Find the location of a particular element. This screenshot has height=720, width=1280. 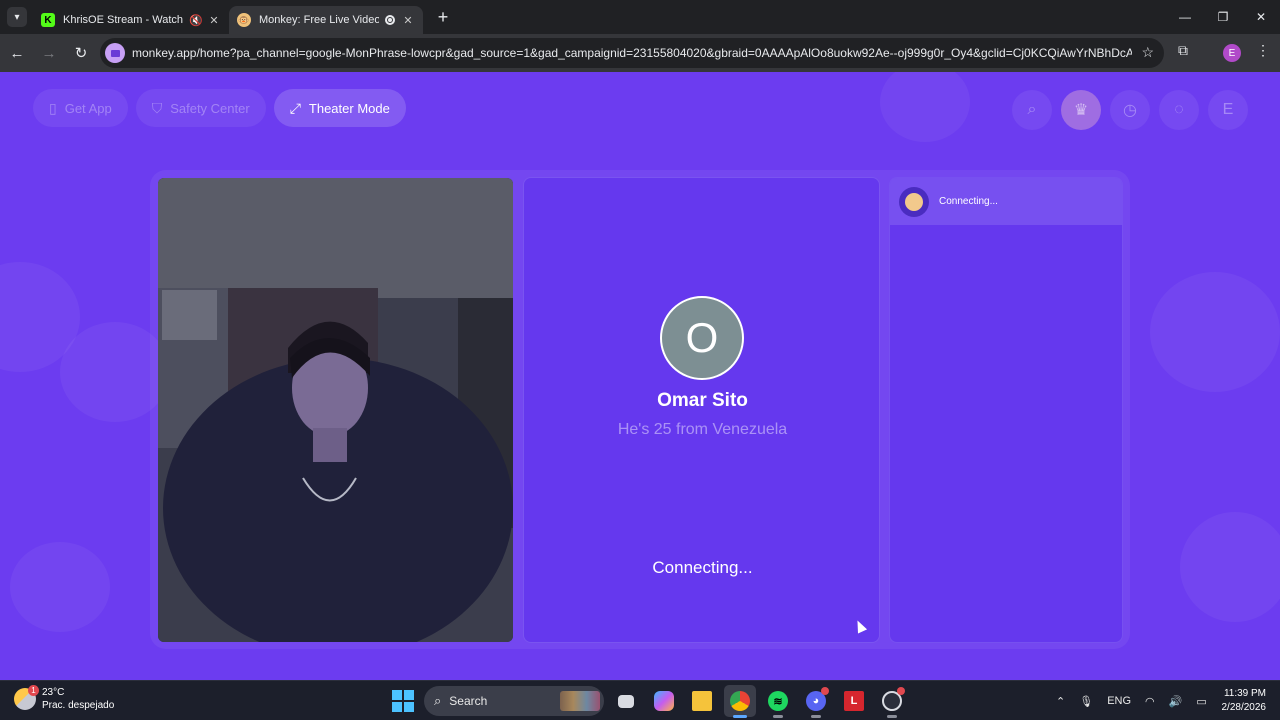

monkey-favicon-icon: 🐵 is located at coordinates (244, 20).